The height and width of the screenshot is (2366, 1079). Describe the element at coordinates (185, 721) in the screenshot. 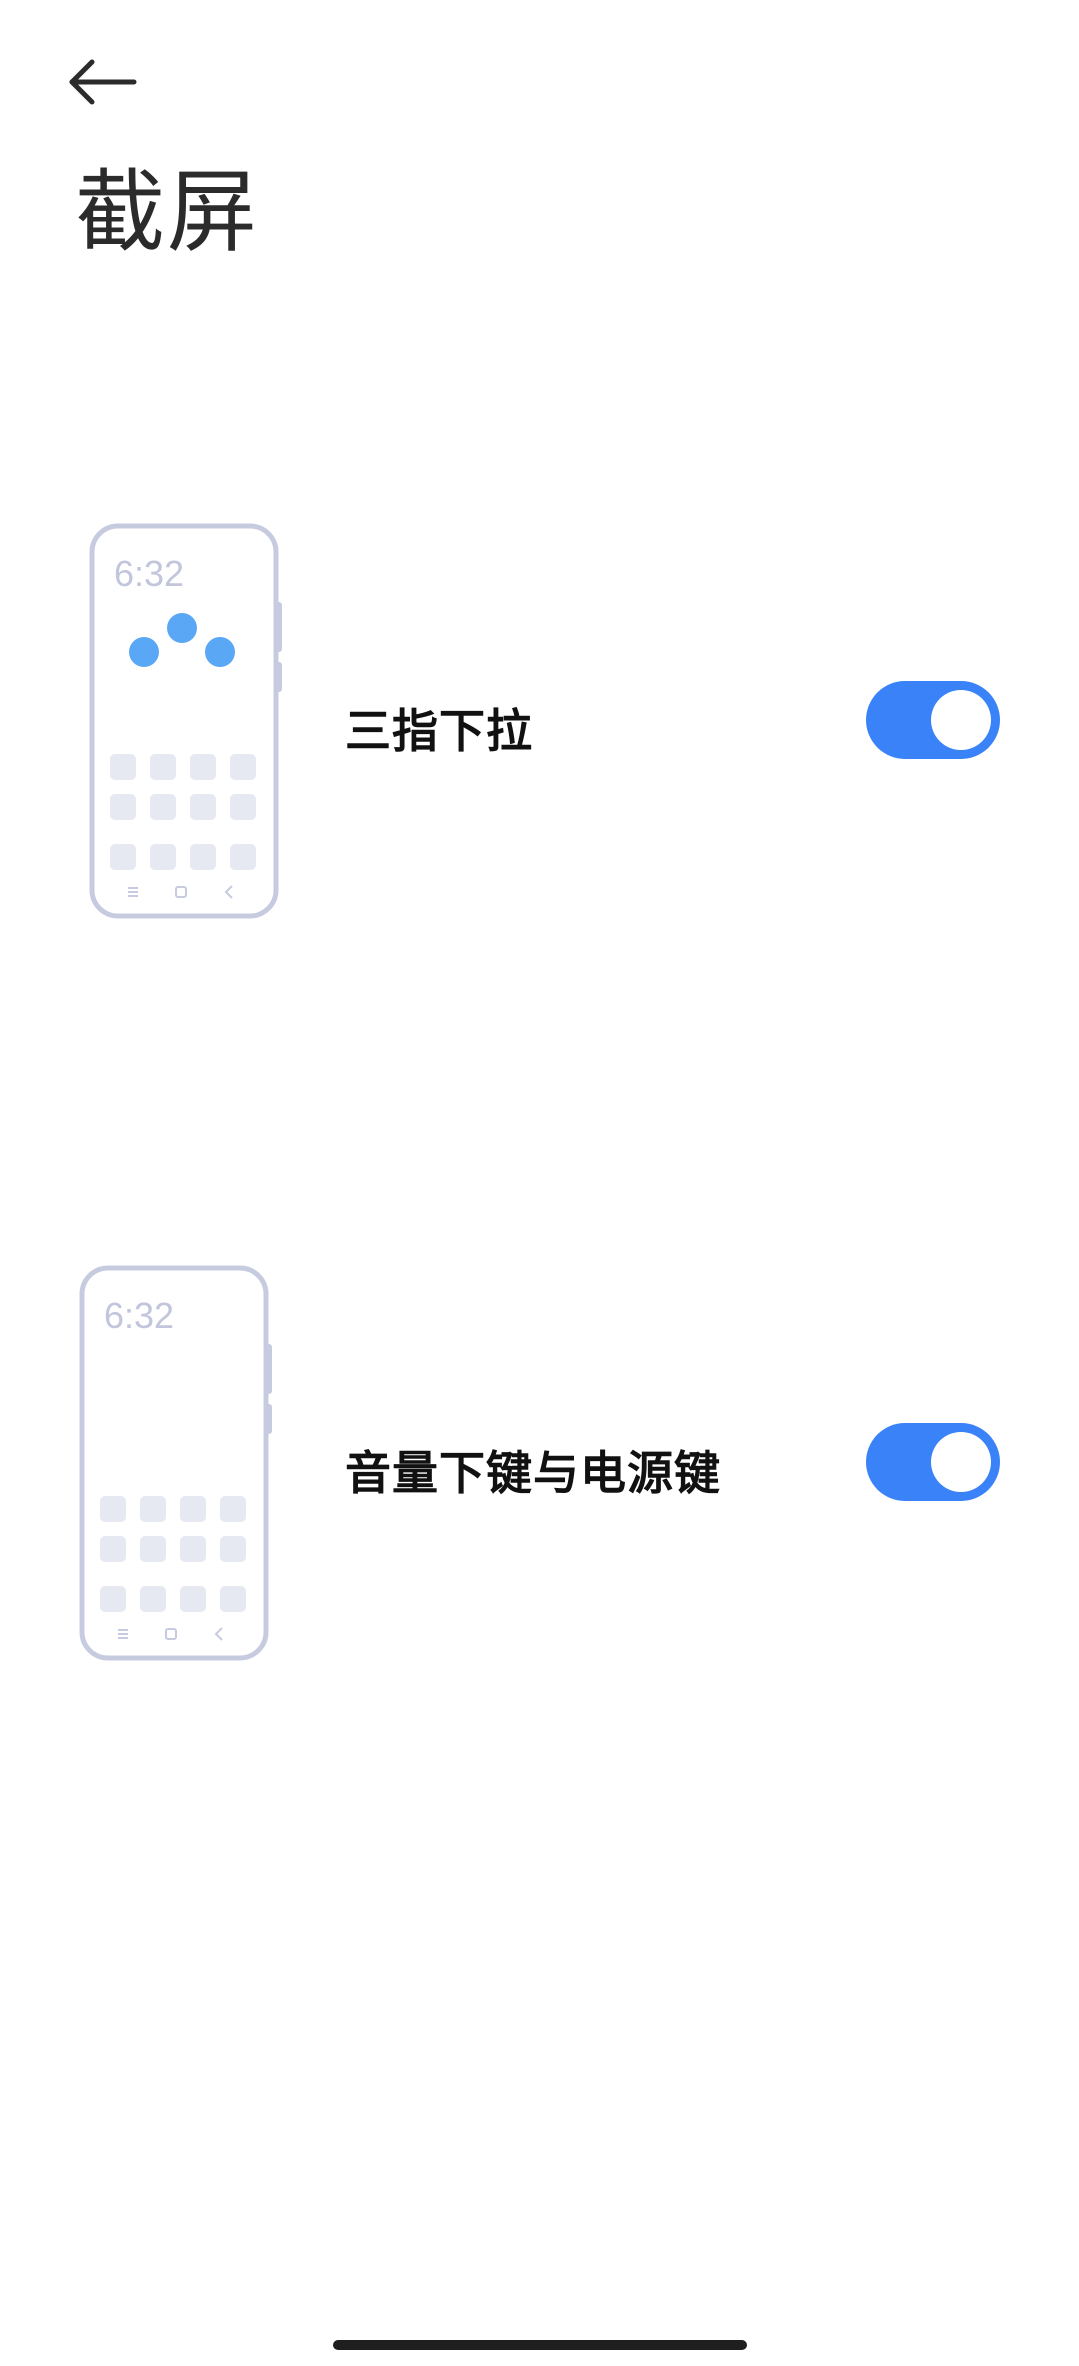

I see `three-finger-illustration: 6:32` at that location.